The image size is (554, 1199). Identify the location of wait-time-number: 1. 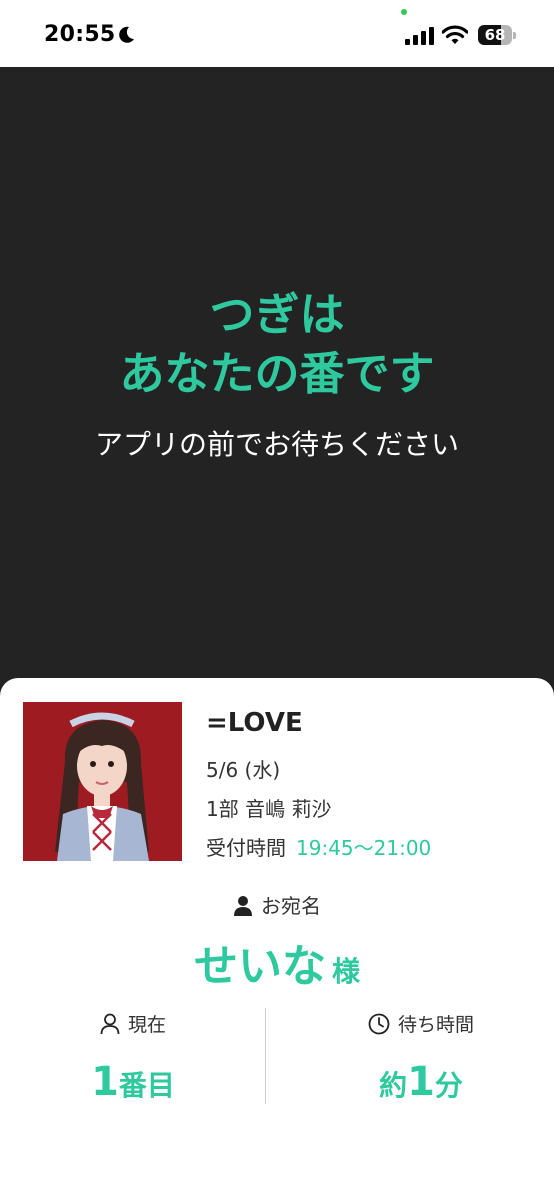
(421, 1082).